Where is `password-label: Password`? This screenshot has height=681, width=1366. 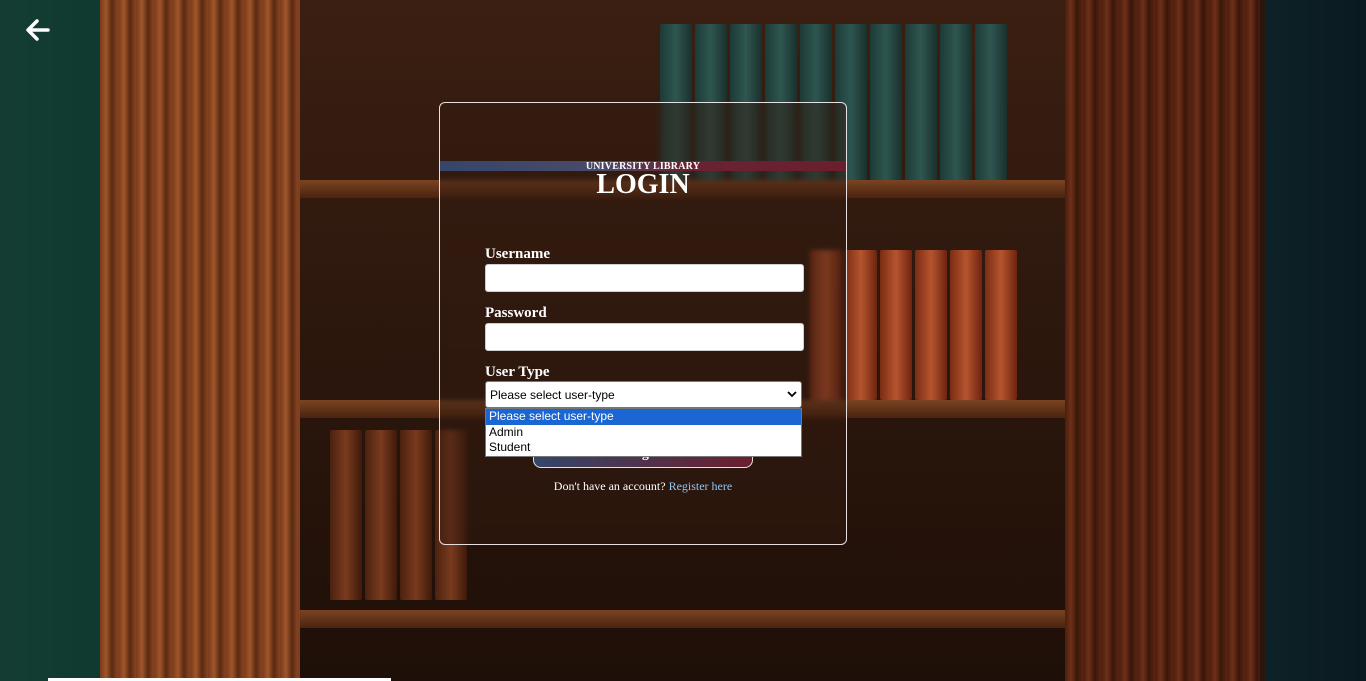 password-label: Password is located at coordinates (516, 313).